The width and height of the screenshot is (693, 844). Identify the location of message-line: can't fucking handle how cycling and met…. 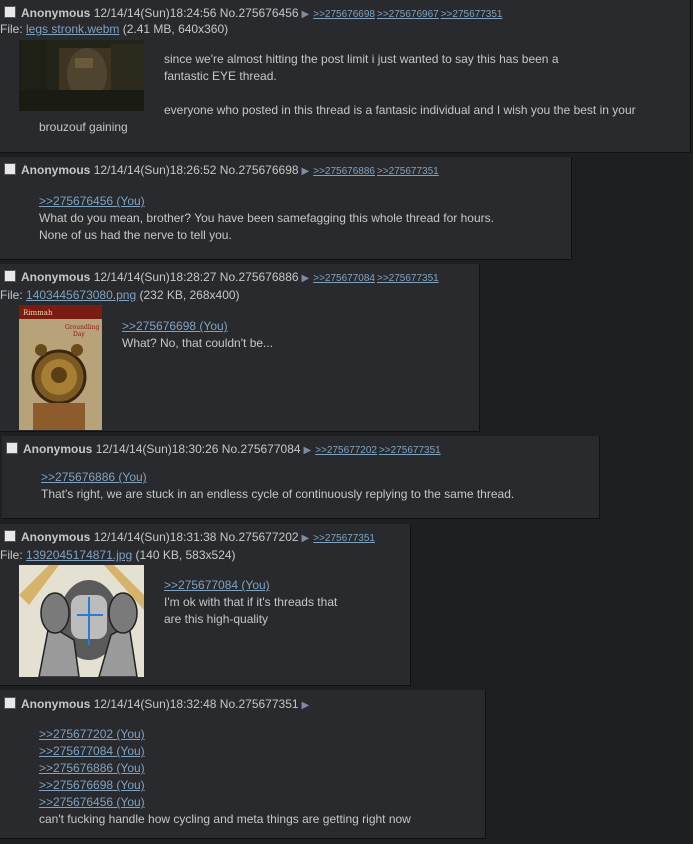
(225, 819).